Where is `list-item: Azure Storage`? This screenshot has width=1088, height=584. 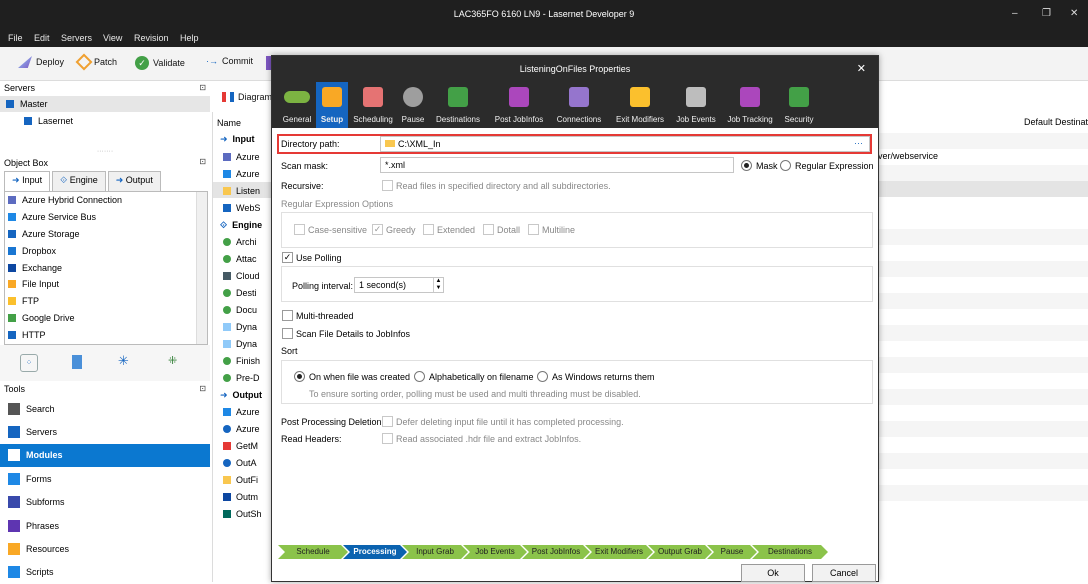 list-item: Azure Storage is located at coordinates (106, 234).